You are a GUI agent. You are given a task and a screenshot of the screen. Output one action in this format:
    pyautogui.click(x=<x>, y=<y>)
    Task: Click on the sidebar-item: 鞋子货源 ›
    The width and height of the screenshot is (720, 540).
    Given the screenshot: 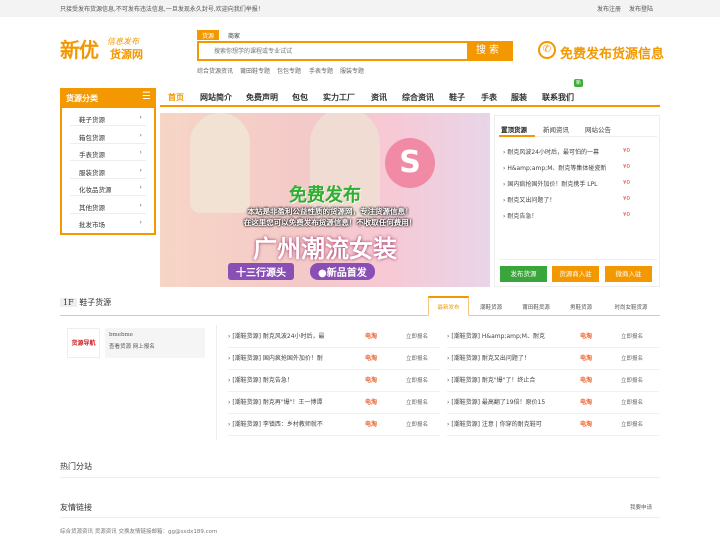 What is the action you would take?
    pyautogui.click(x=108, y=118)
    